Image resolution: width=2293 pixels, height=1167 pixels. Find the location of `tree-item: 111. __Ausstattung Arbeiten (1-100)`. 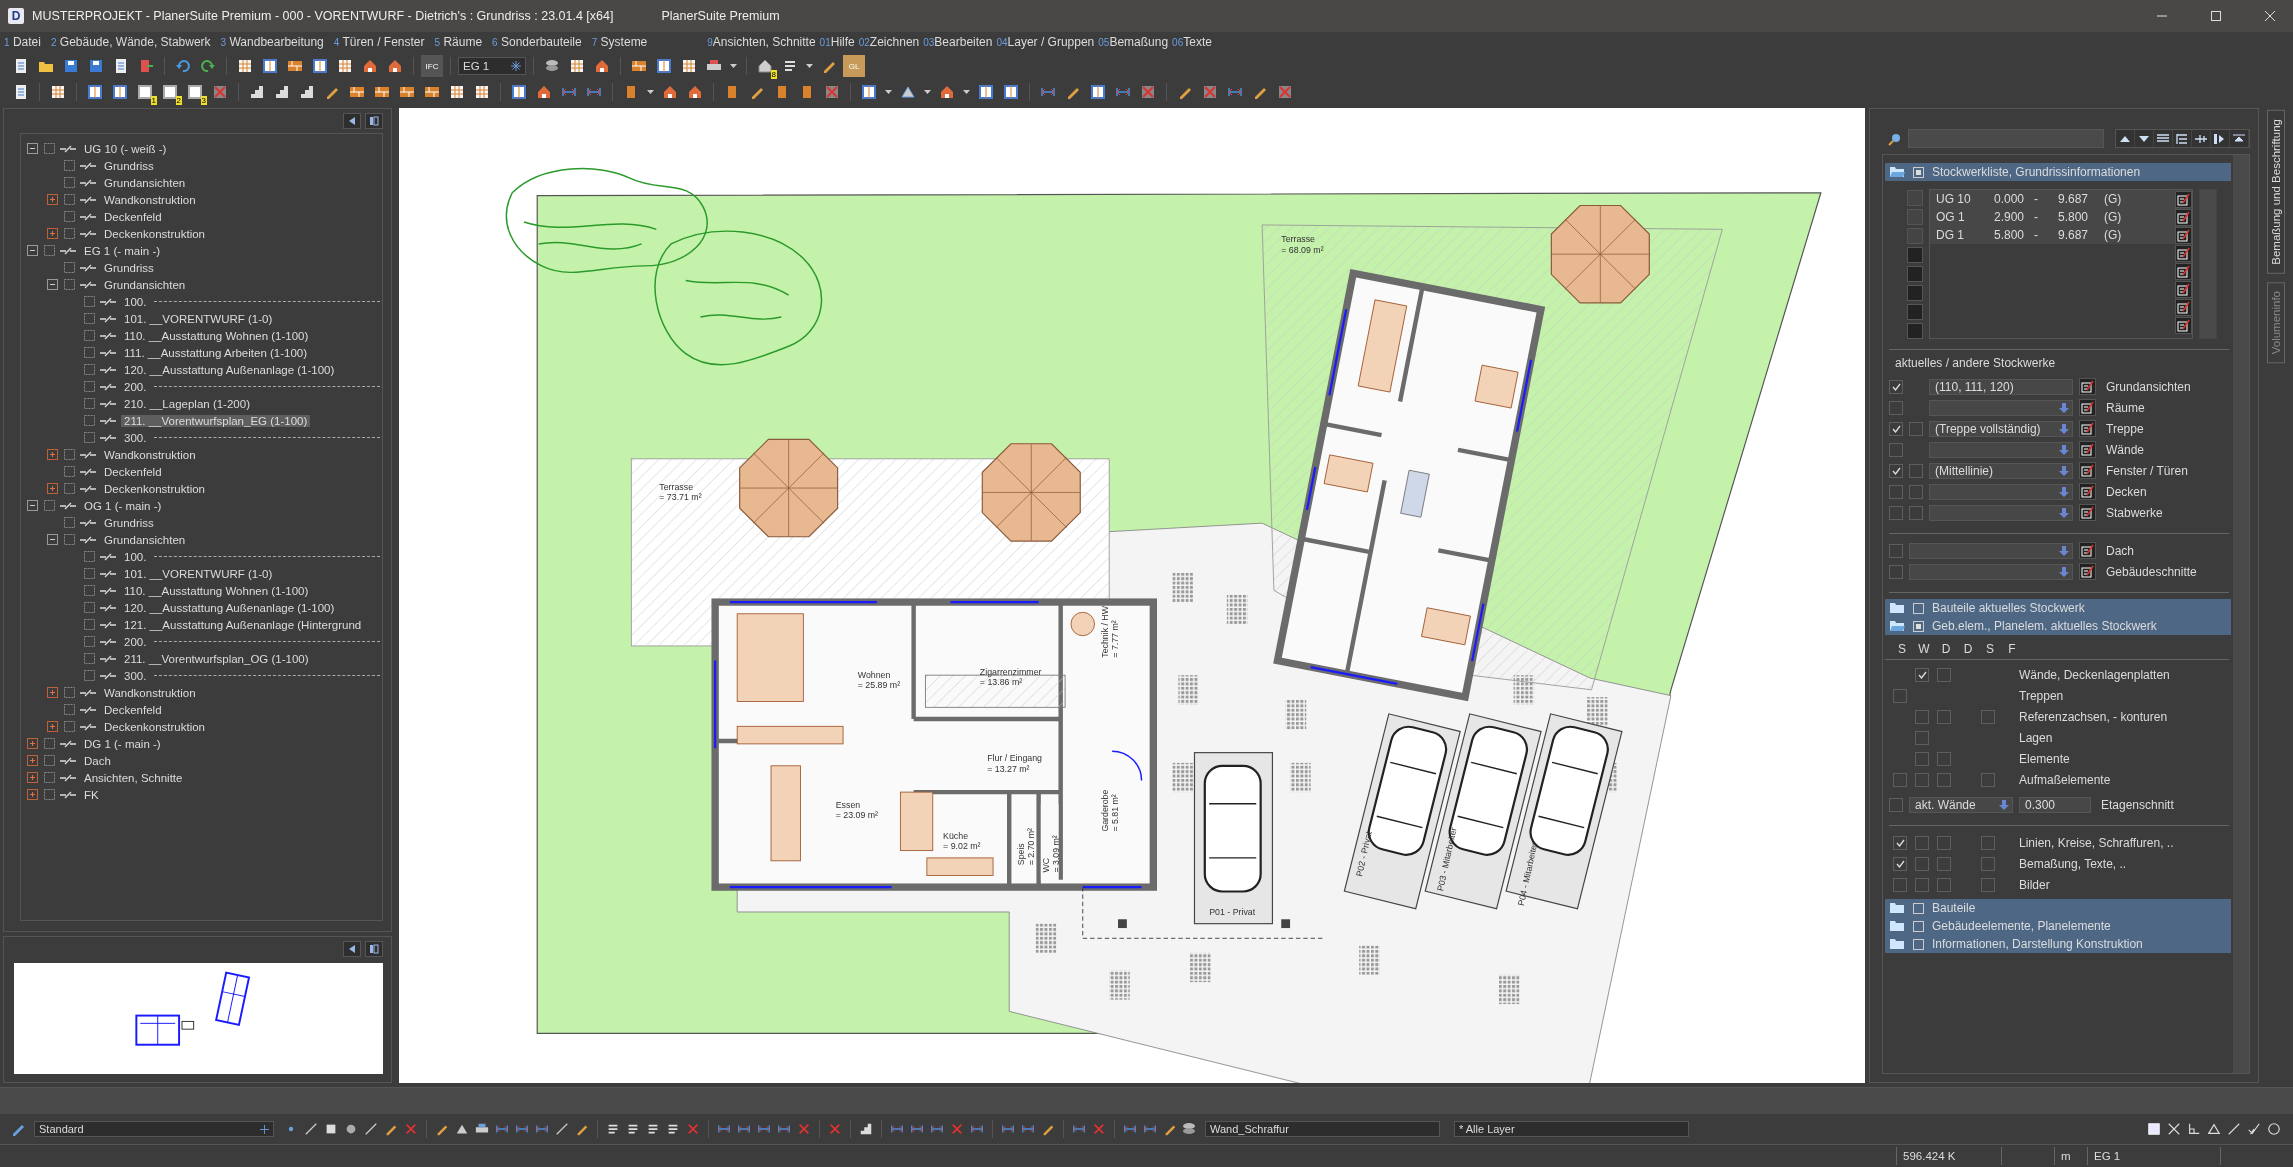

tree-item: 111. __Ausstattung Arbeiten (1-100) is located at coordinates (216, 352).